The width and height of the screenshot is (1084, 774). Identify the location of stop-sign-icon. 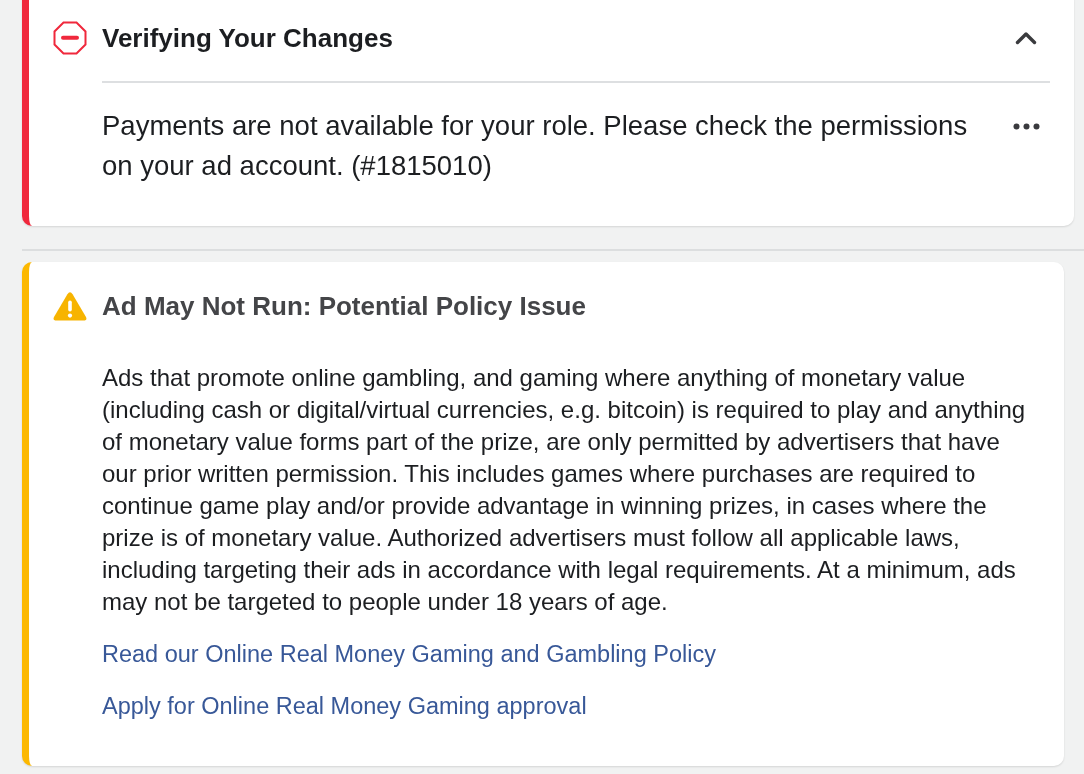
(70, 38).